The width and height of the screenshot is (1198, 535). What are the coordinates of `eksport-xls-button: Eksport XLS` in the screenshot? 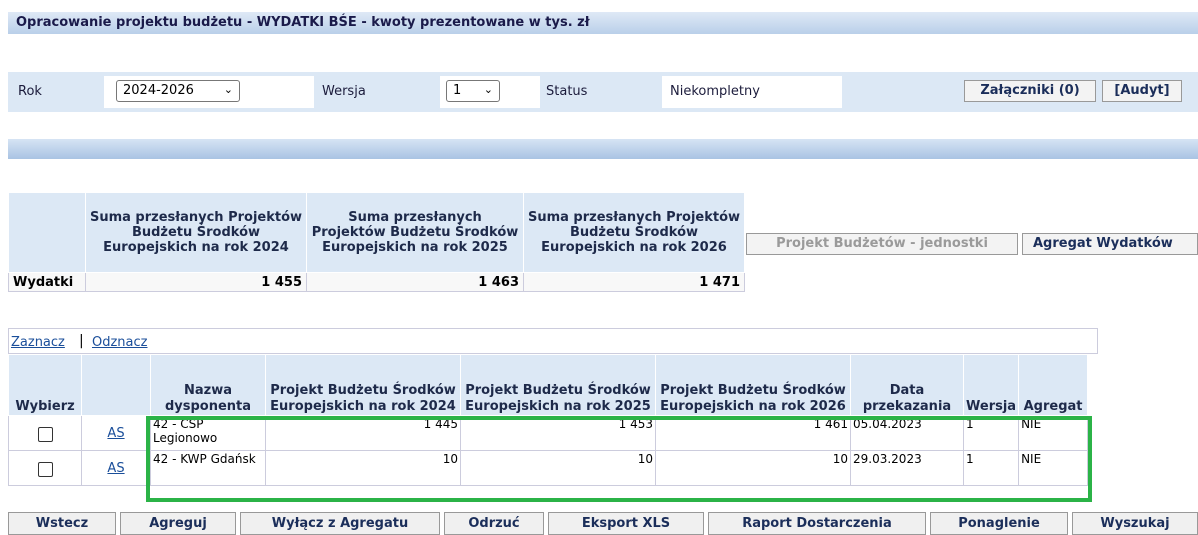 It's located at (626, 523).